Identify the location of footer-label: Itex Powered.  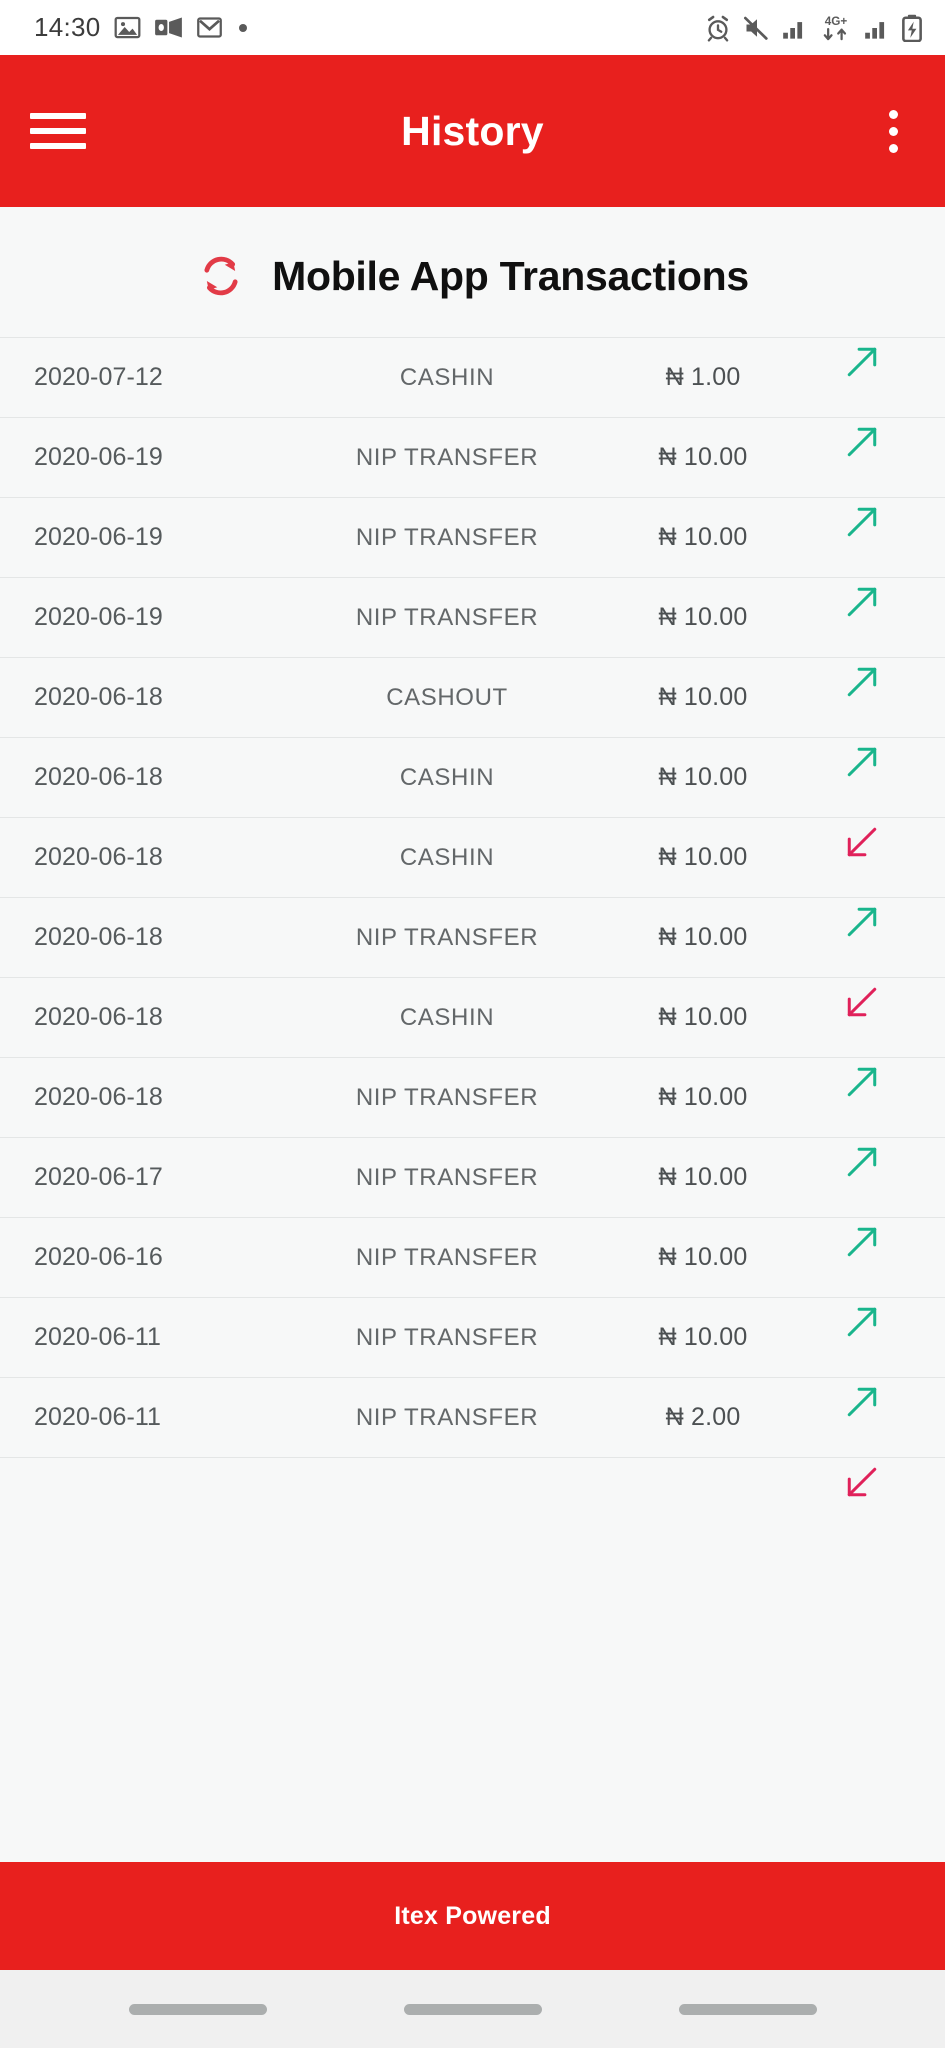
(472, 1915).